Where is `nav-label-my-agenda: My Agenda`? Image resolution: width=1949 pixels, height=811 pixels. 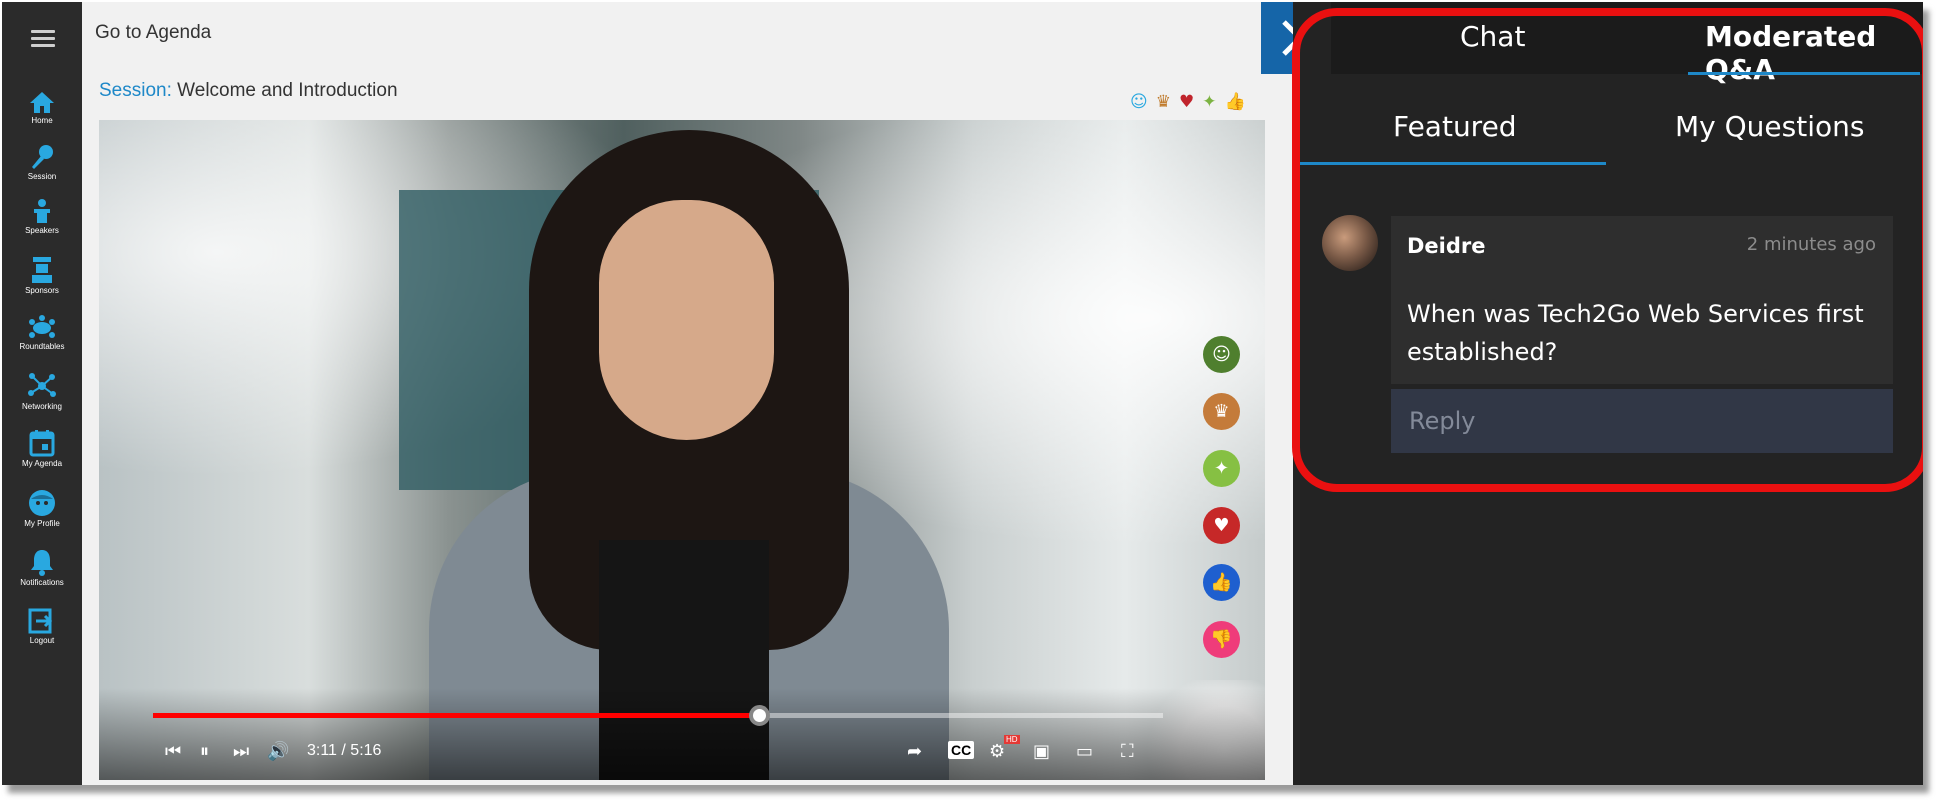 nav-label-my-agenda: My Agenda is located at coordinates (42, 463).